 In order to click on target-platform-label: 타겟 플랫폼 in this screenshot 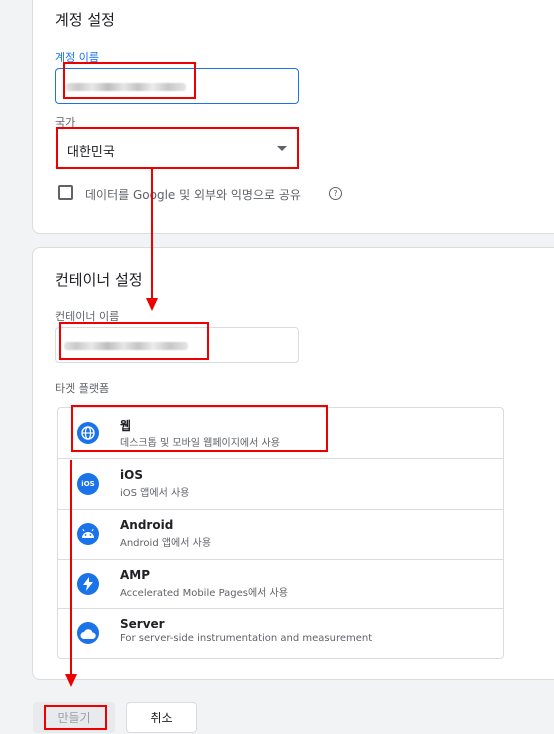, I will do `click(82, 388)`.